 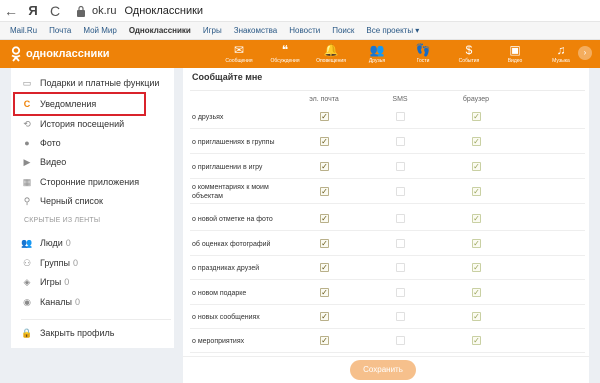 What do you see at coordinates (386, 317) in the screenshot?
I see `table-row: о новых сообщениях ✓ ✓` at bounding box center [386, 317].